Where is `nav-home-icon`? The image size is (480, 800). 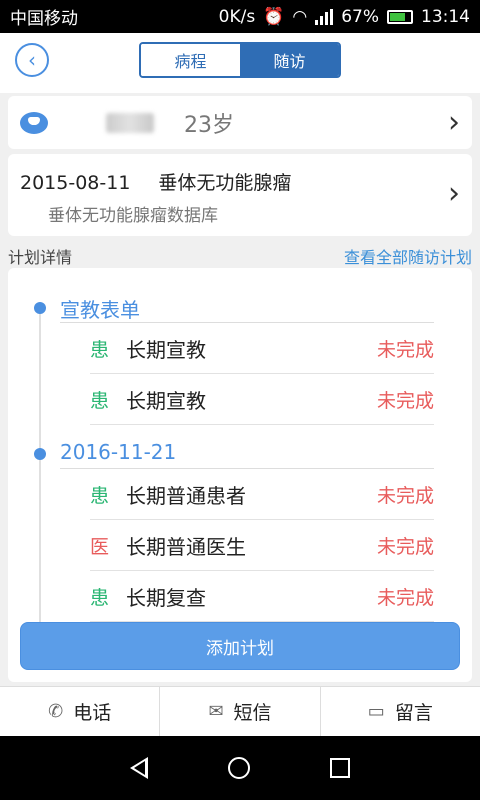 nav-home-icon is located at coordinates (239, 768).